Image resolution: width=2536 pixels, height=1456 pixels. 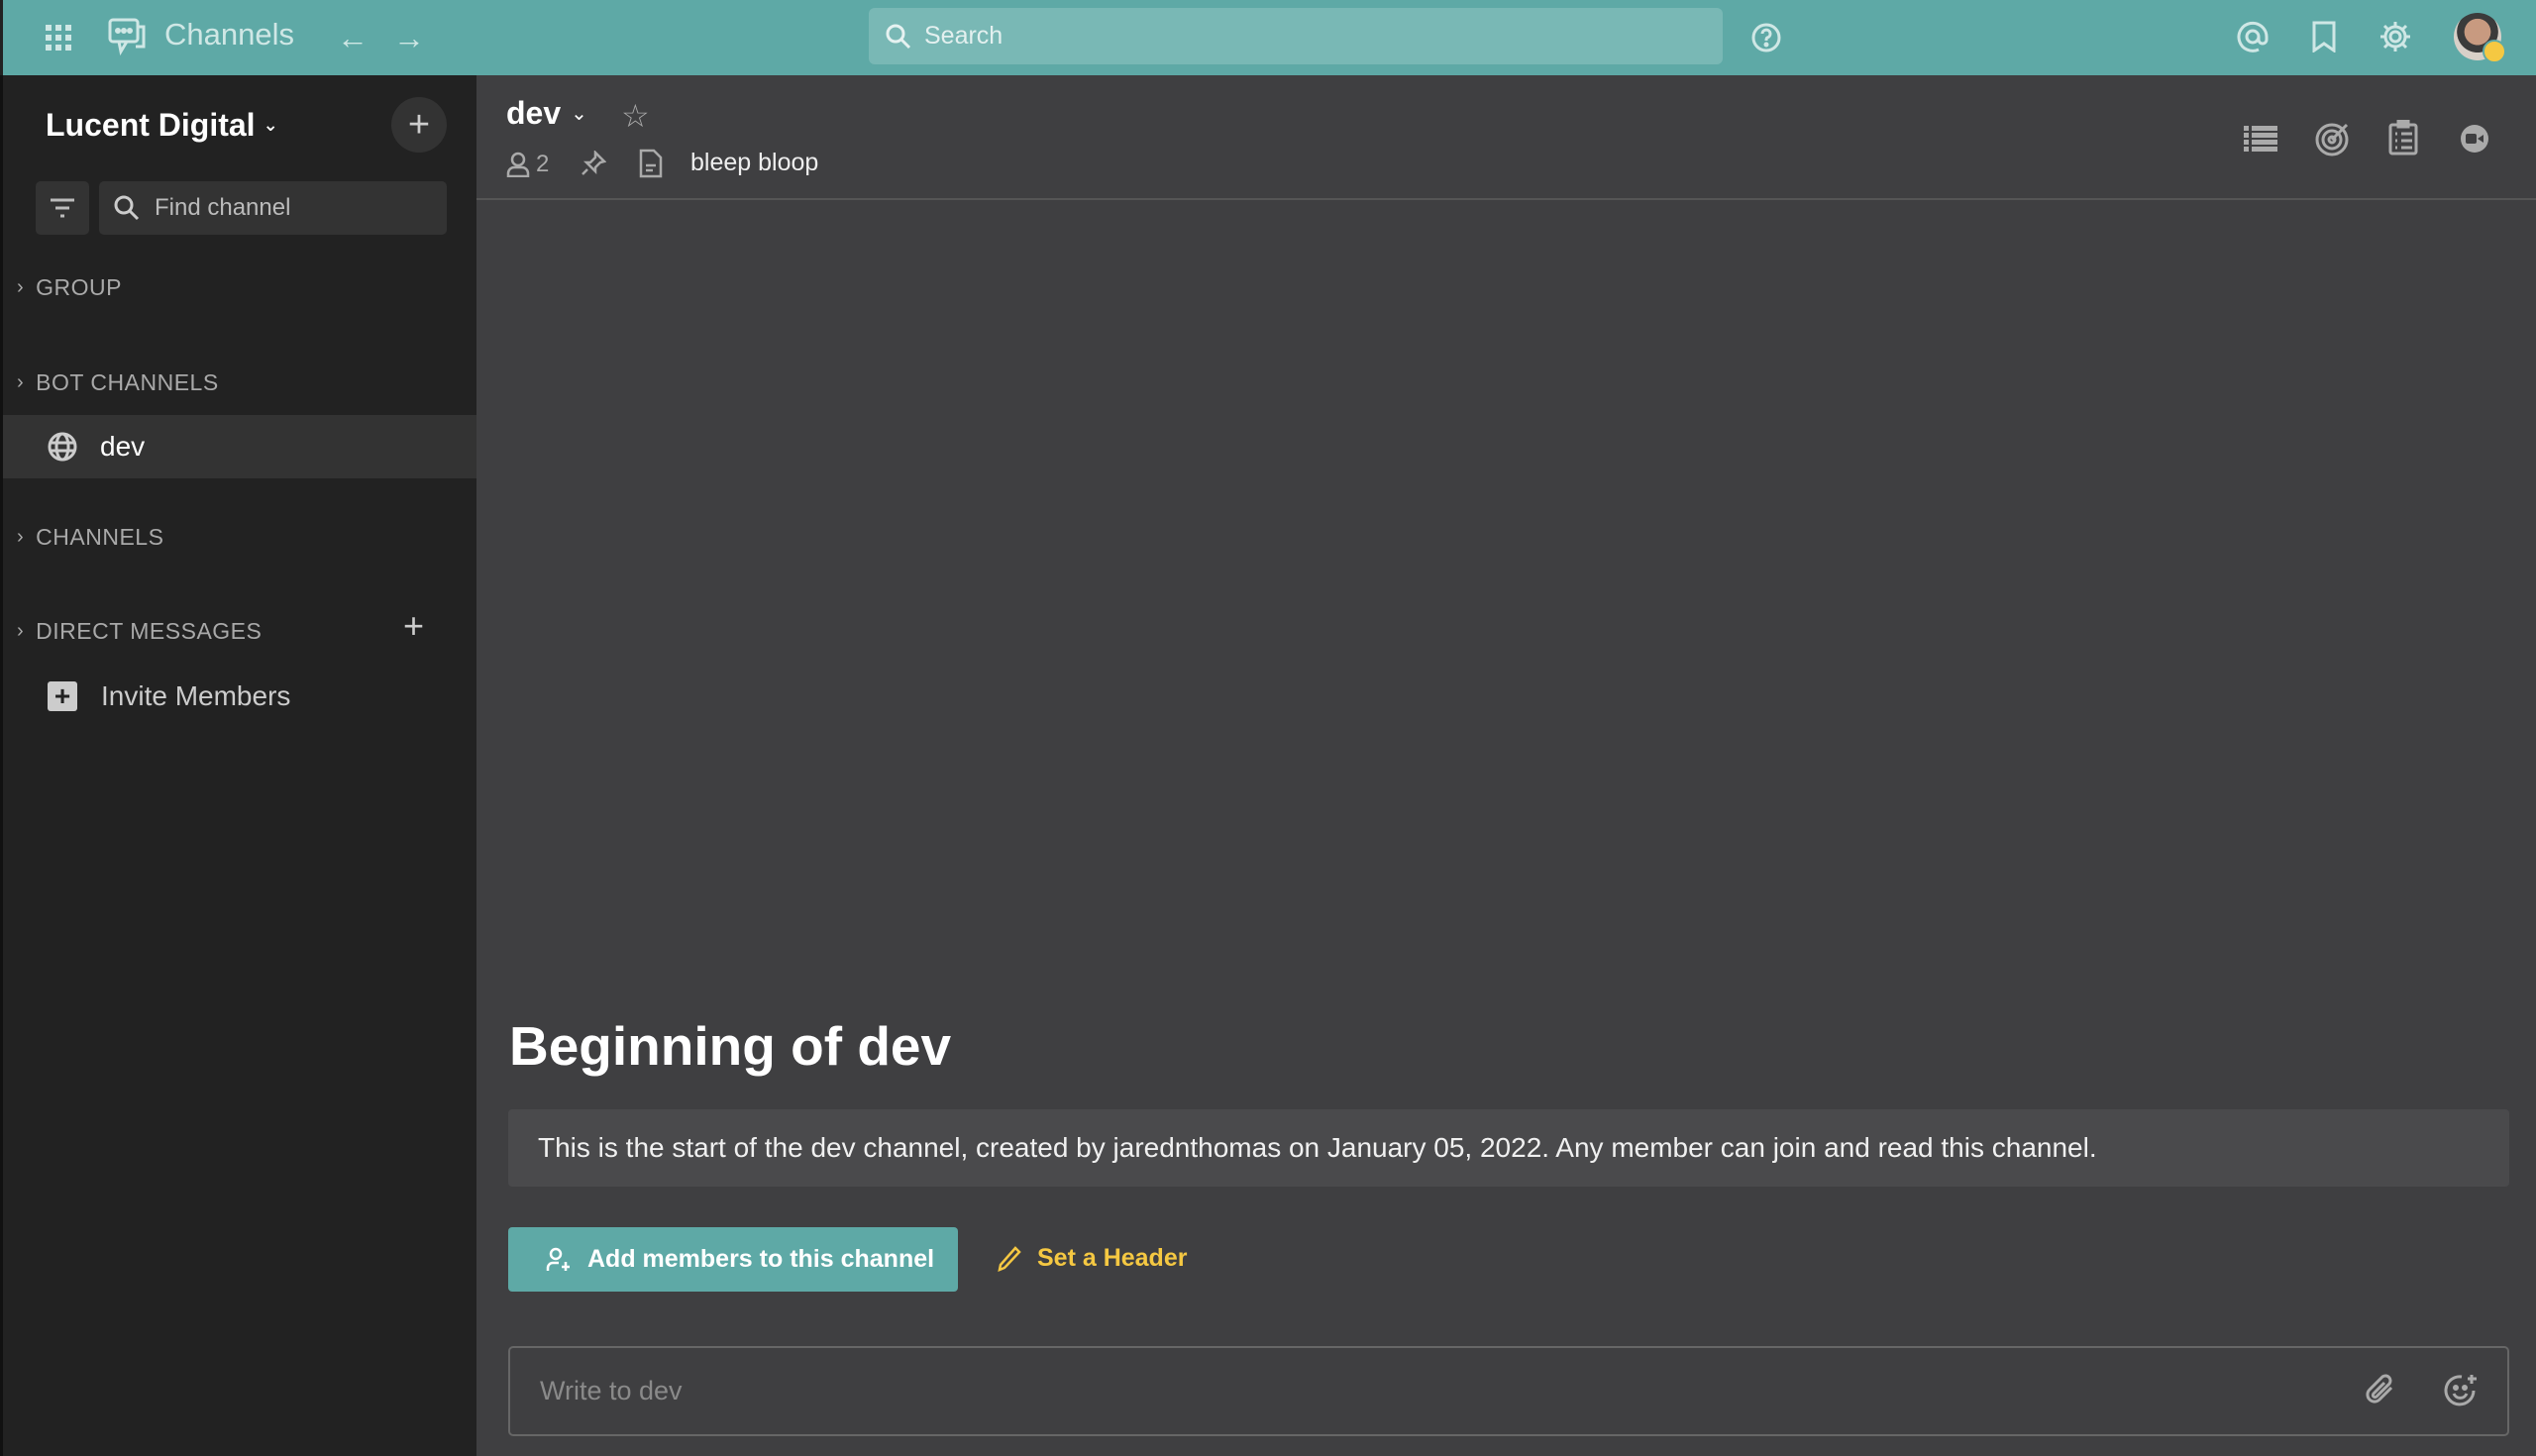 What do you see at coordinates (651, 163) in the screenshot?
I see `channel-files-icon` at bounding box center [651, 163].